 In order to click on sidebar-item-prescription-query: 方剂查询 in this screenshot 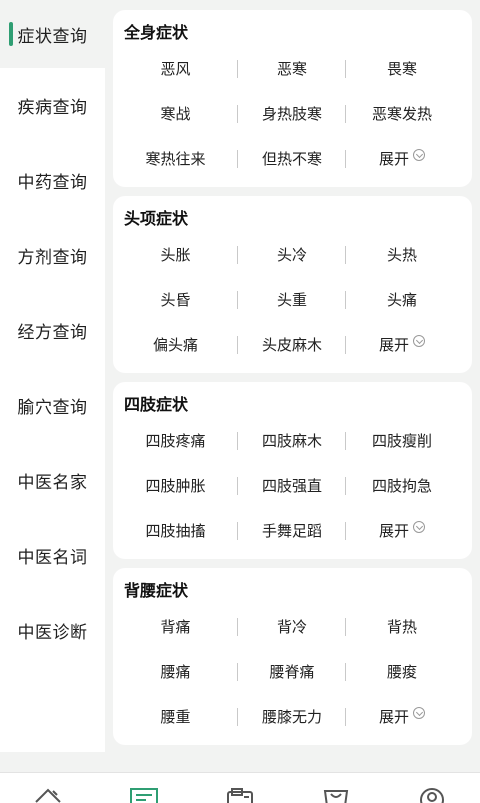, I will do `click(52, 255)`.